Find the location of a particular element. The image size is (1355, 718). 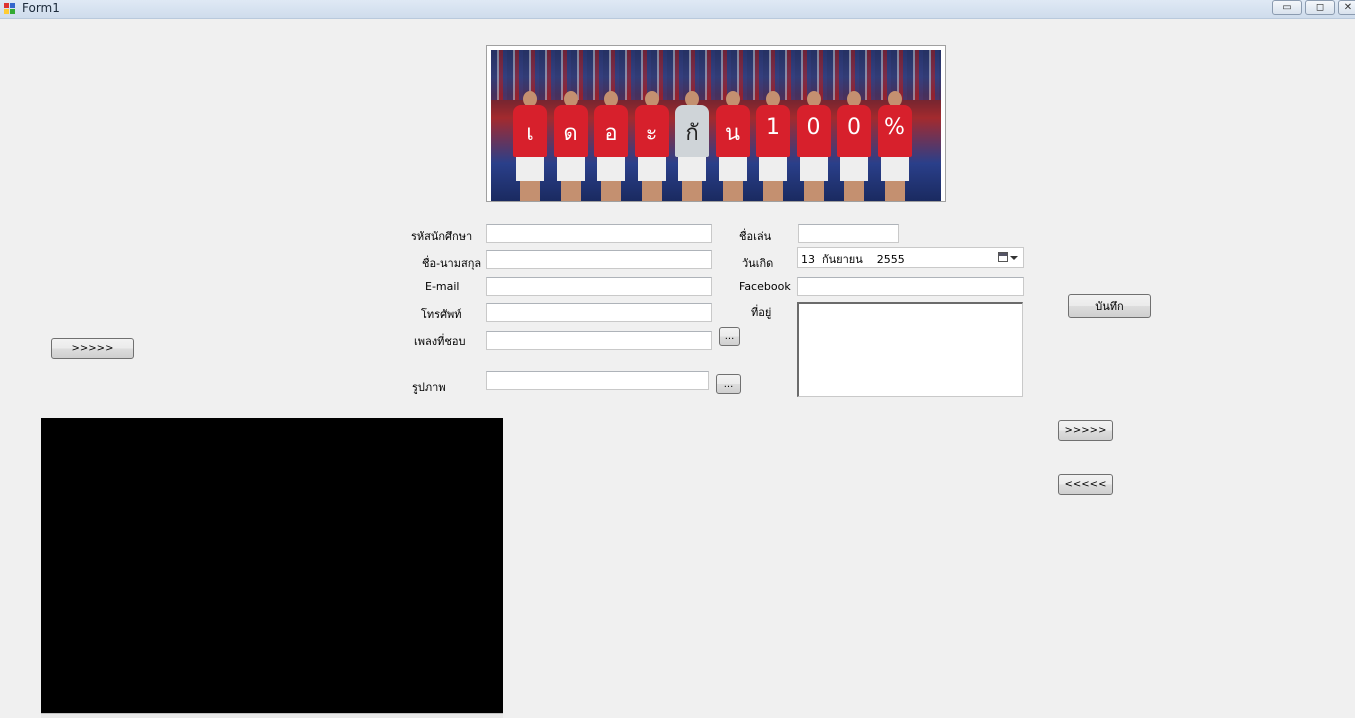

close-icon: ✕ is located at coordinates (1348, 7).